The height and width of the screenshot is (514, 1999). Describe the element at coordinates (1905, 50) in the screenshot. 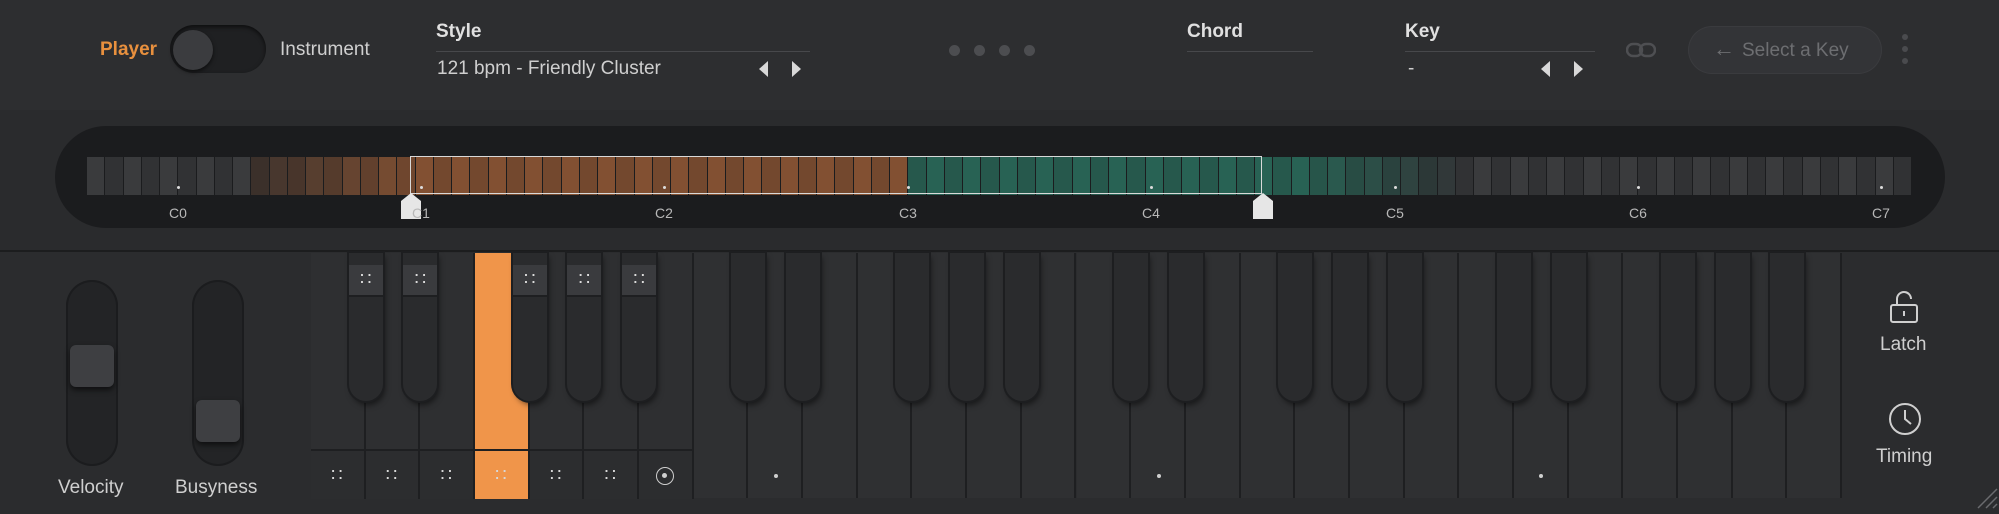

I see `more-options-icon` at that location.